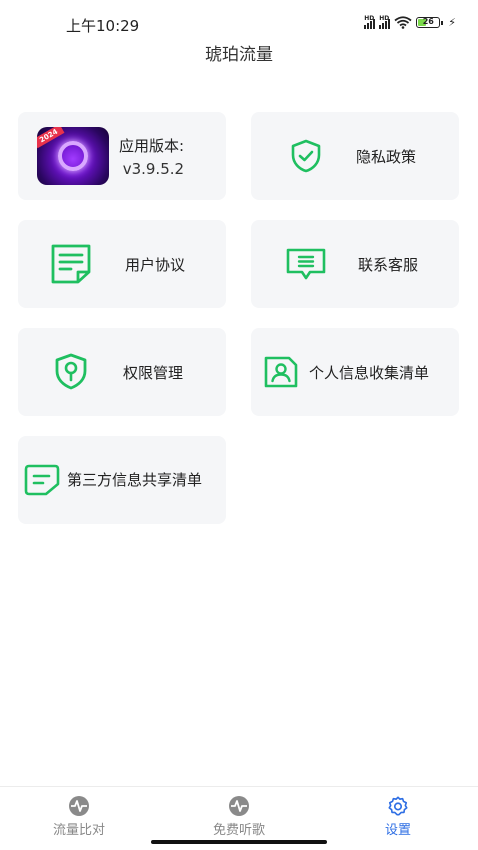 The width and height of the screenshot is (478, 850). I want to click on charging-icon: ⚡, so click(452, 22).